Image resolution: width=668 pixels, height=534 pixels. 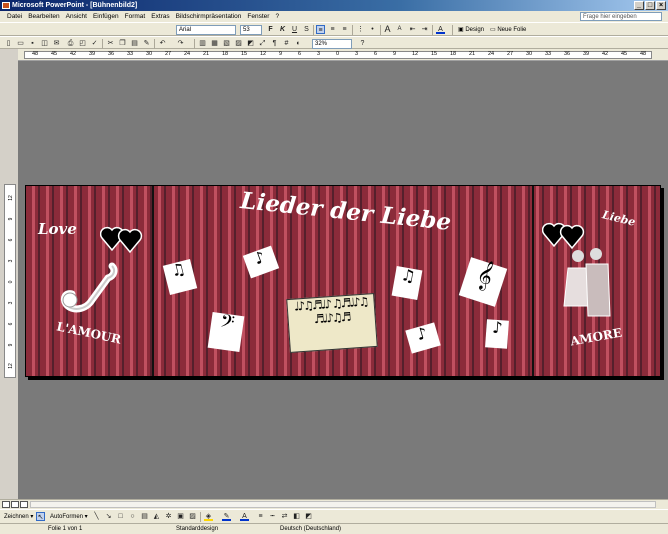 I want to click on draw-menu-button: Zeichnen ▾, so click(x=18, y=517).